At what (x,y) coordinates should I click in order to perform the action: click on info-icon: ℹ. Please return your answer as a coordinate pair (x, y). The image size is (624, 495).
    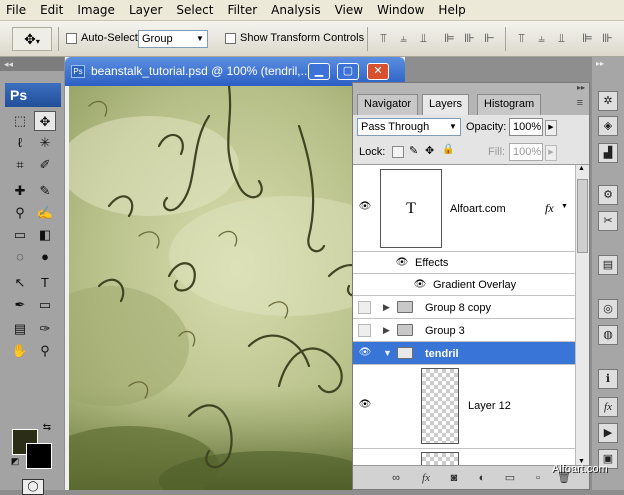
    Looking at the image, I should click on (608, 379).